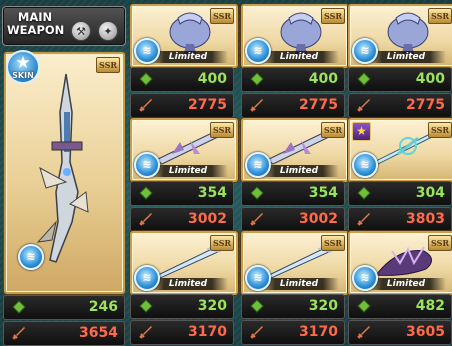 This screenshot has width=452, height=346. I want to click on wrench-icon: ✦, so click(108, 31).